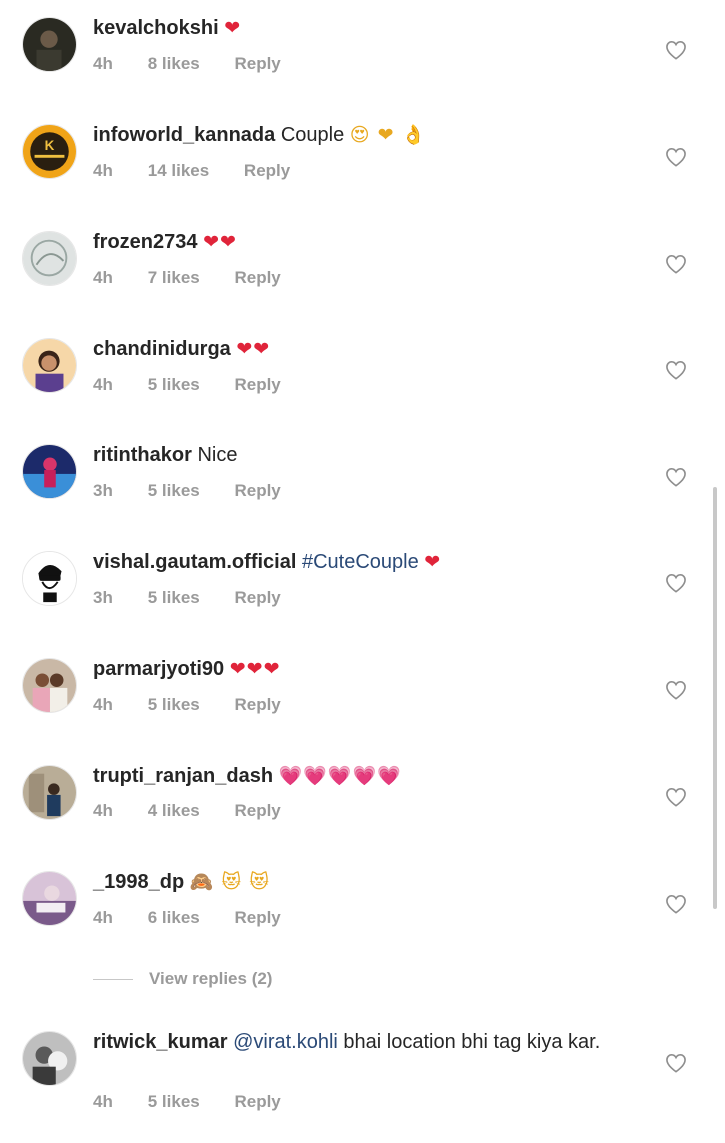 Image resolution: width=725 pixels, height=1143 pixels. What do you see at coordinates (142, 455) in the screenshot?
I see `username: ritinthakor` at bounding box center [142, 455].